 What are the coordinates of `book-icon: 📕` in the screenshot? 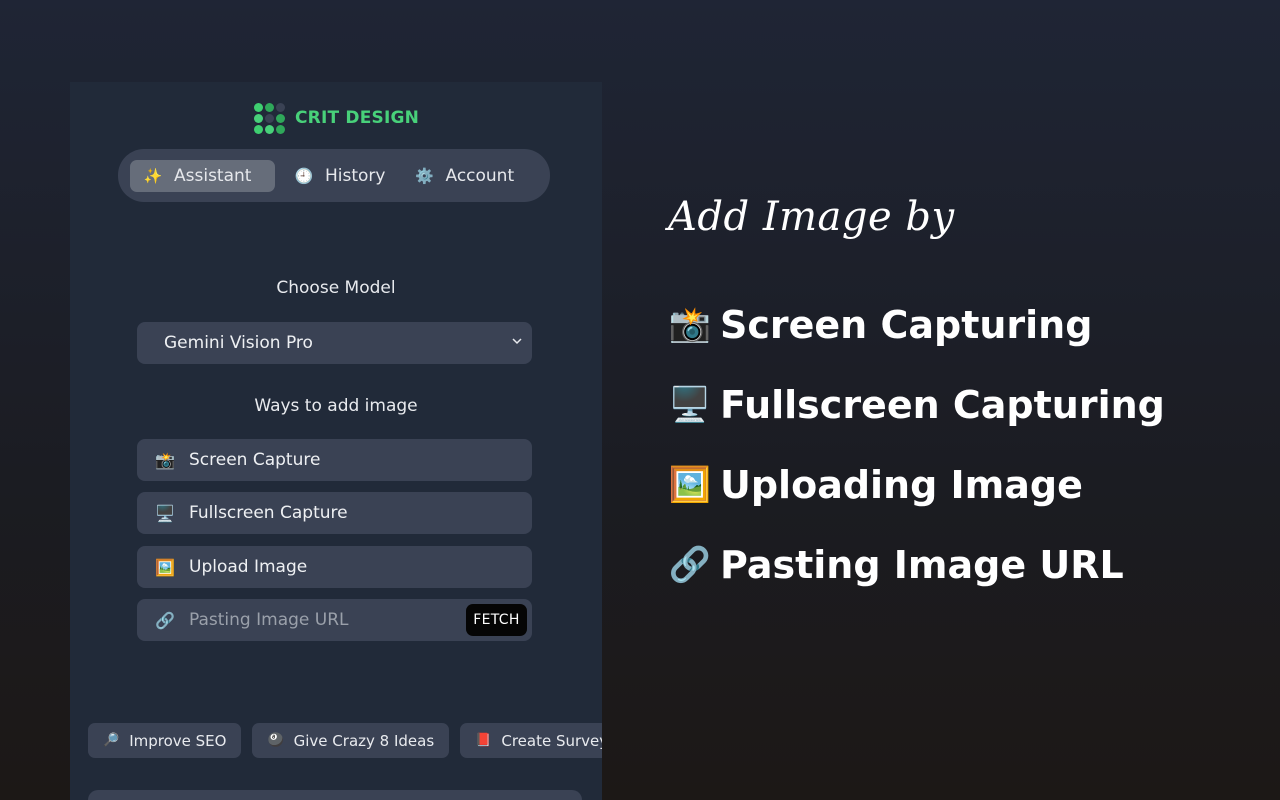 It's located at (483, 740).